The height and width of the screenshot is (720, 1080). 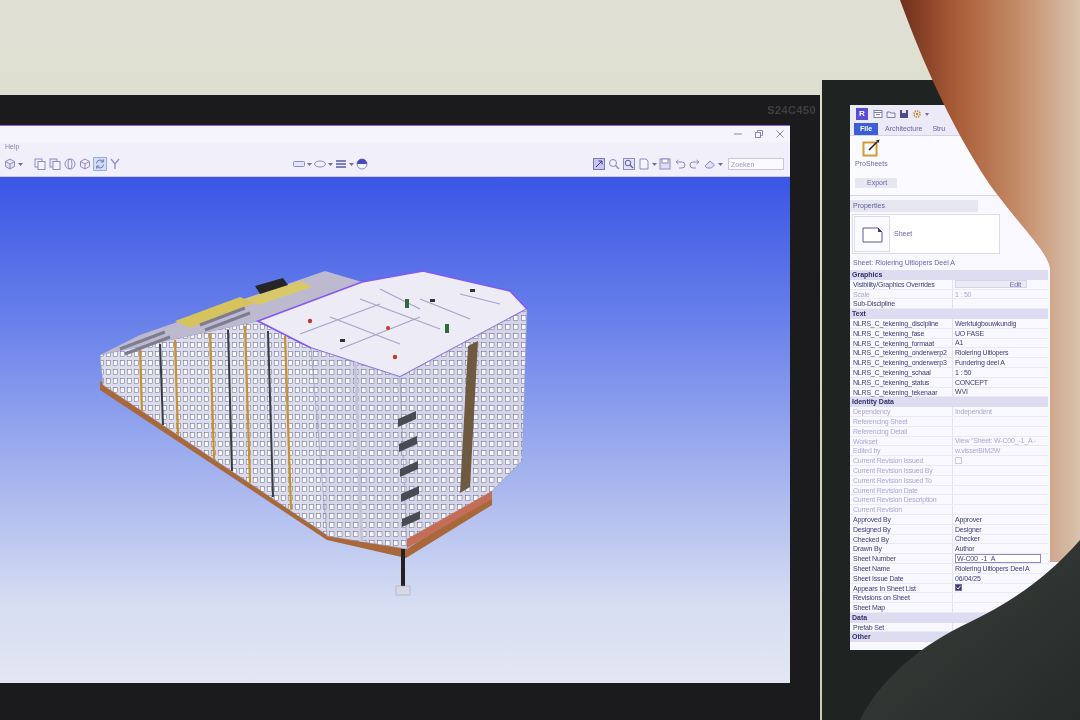 What do you see at coordinates (695, 164) in the screenshot?
I see `redo-icon` at bounding box center [695, 164].